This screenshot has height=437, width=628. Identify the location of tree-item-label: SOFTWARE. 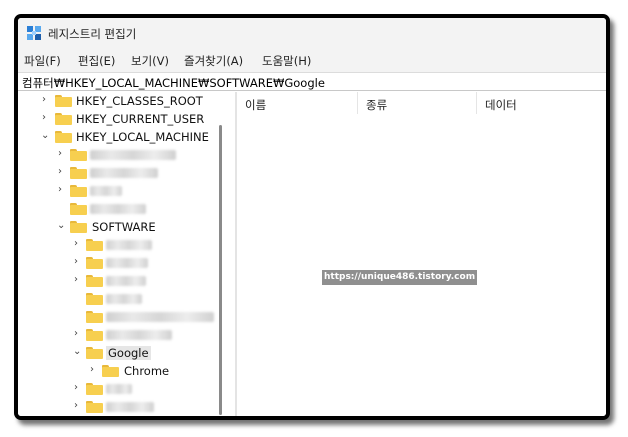
(124, 227).